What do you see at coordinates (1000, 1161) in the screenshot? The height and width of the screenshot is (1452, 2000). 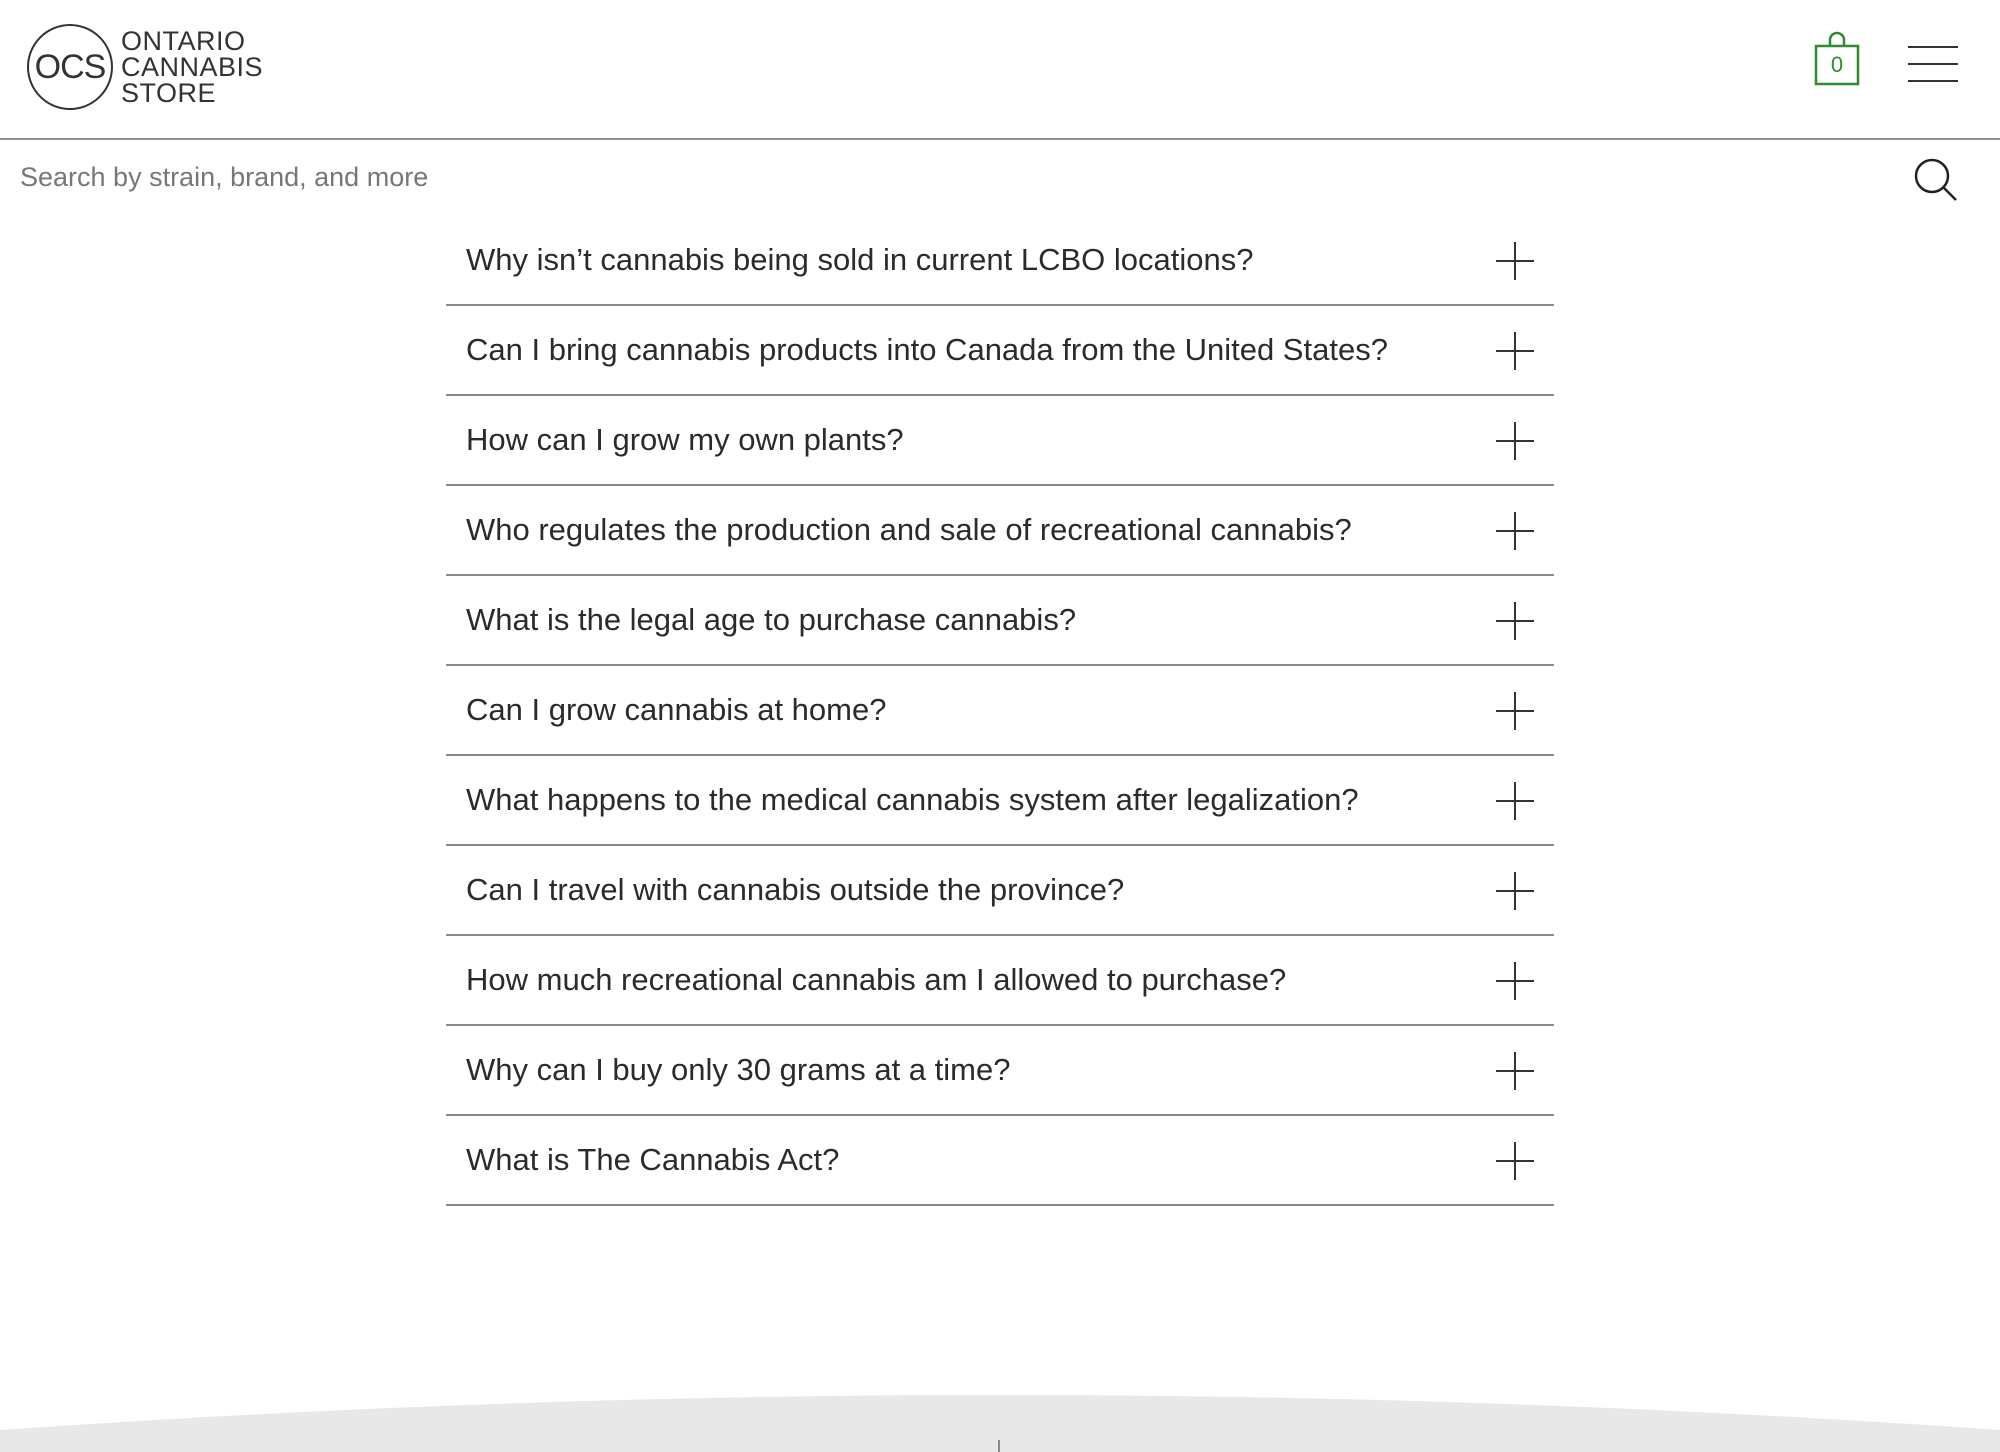 I see `faq-item: What is The Cannabis Act?` at bounding box center [1000, 1161].